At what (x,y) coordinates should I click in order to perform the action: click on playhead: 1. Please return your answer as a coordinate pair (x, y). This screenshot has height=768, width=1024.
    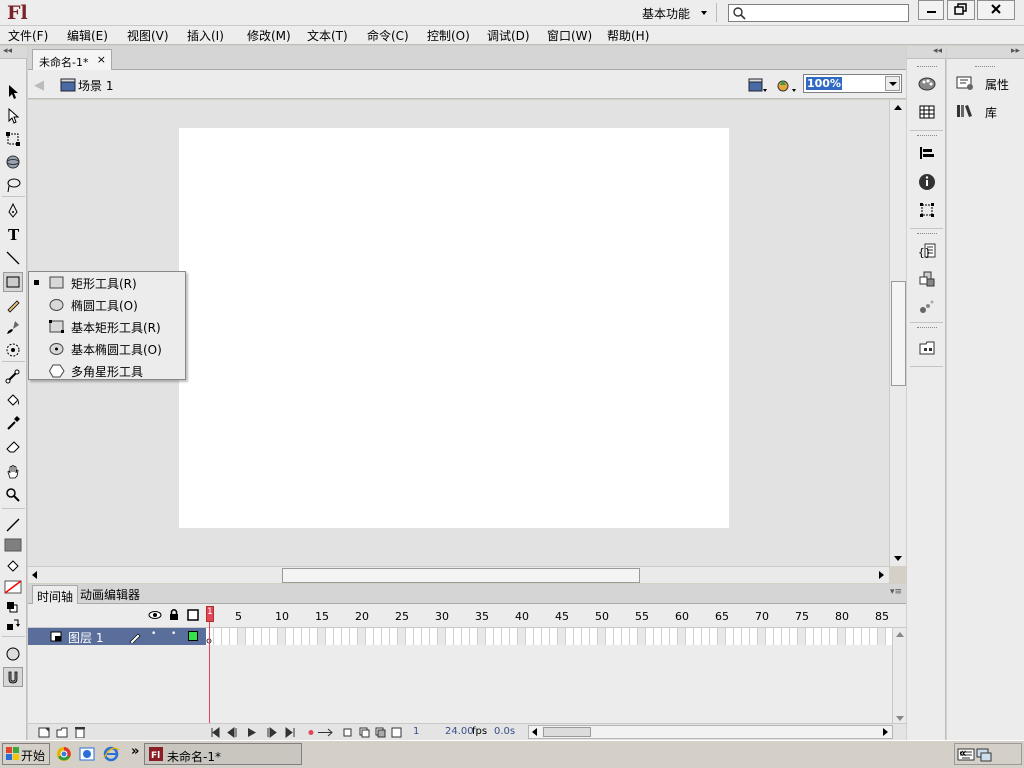
    Looking at the image, I should click on (210, 614).